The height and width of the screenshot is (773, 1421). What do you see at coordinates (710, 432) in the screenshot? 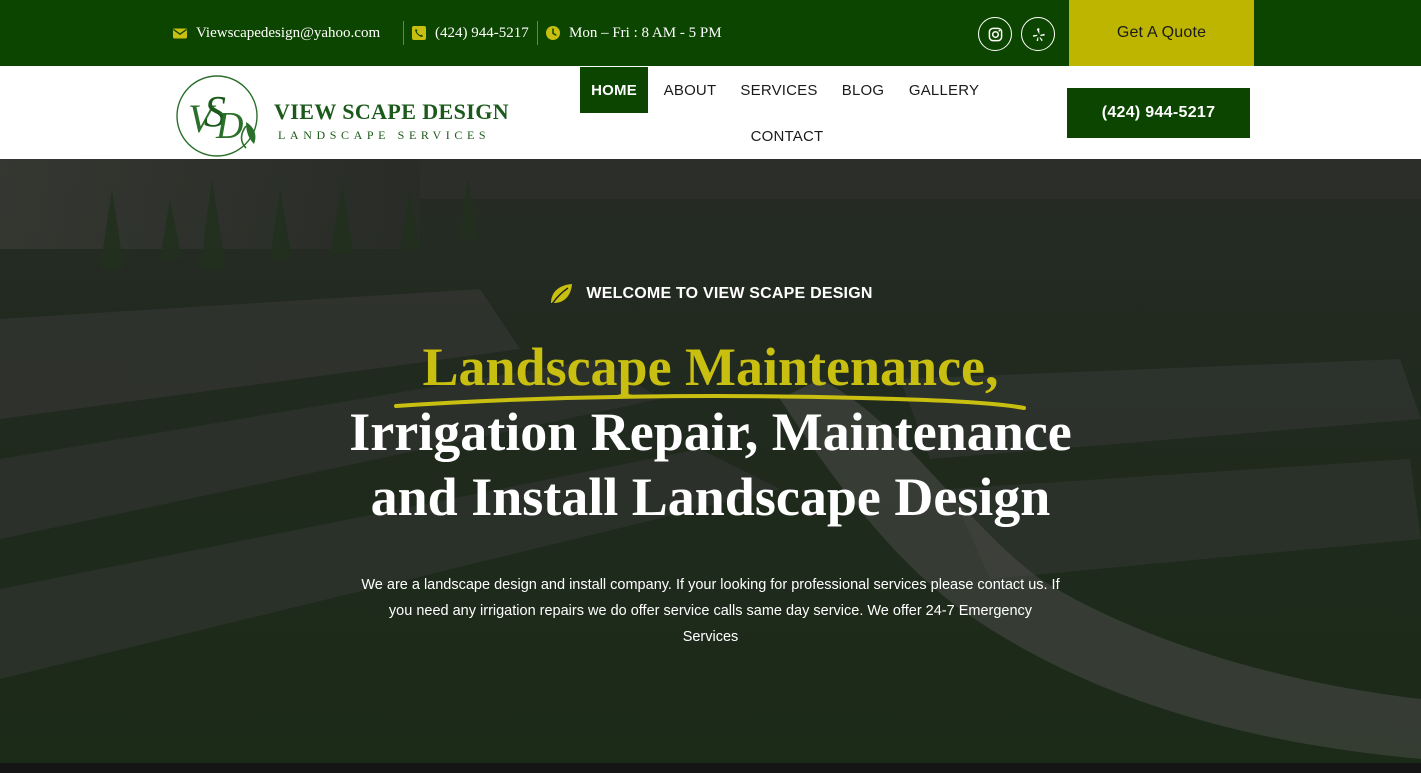
I see `headline-line-1: Irrigation Repair, Maintenance` at bounding box center [710, 432].